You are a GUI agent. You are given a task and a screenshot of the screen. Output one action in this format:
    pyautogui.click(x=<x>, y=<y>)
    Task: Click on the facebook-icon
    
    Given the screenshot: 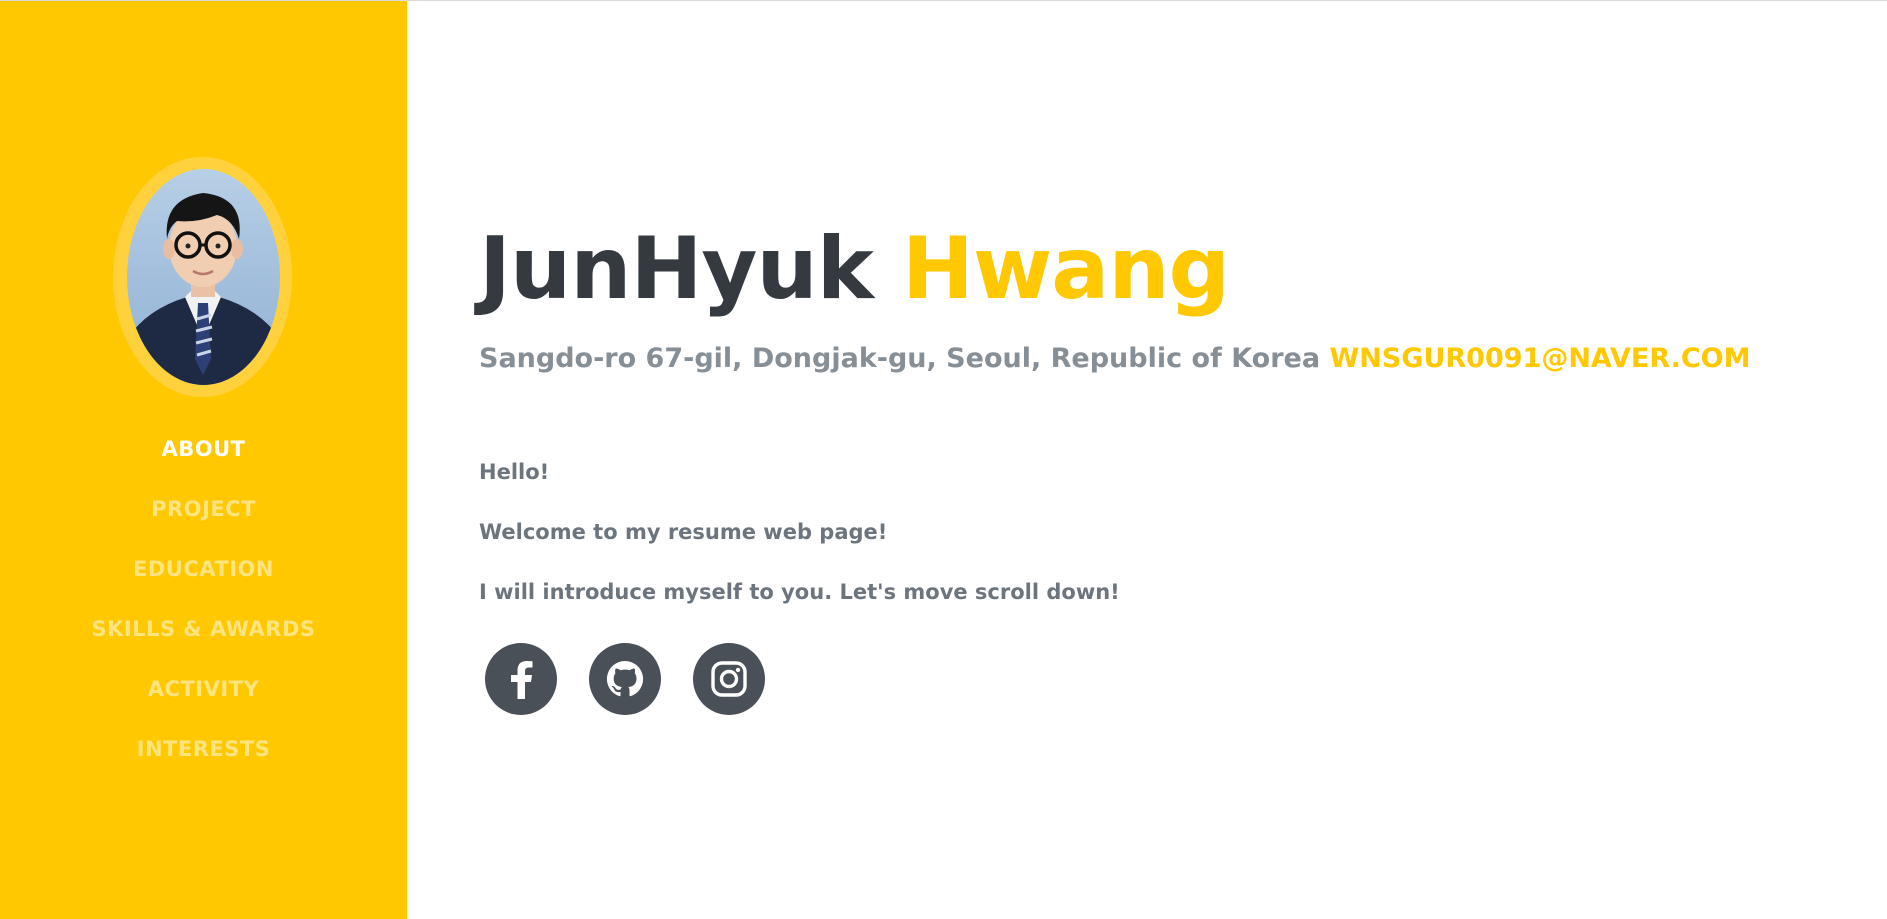 What is the action you would take?
    pyautogui.click(x=522, y=680)
    